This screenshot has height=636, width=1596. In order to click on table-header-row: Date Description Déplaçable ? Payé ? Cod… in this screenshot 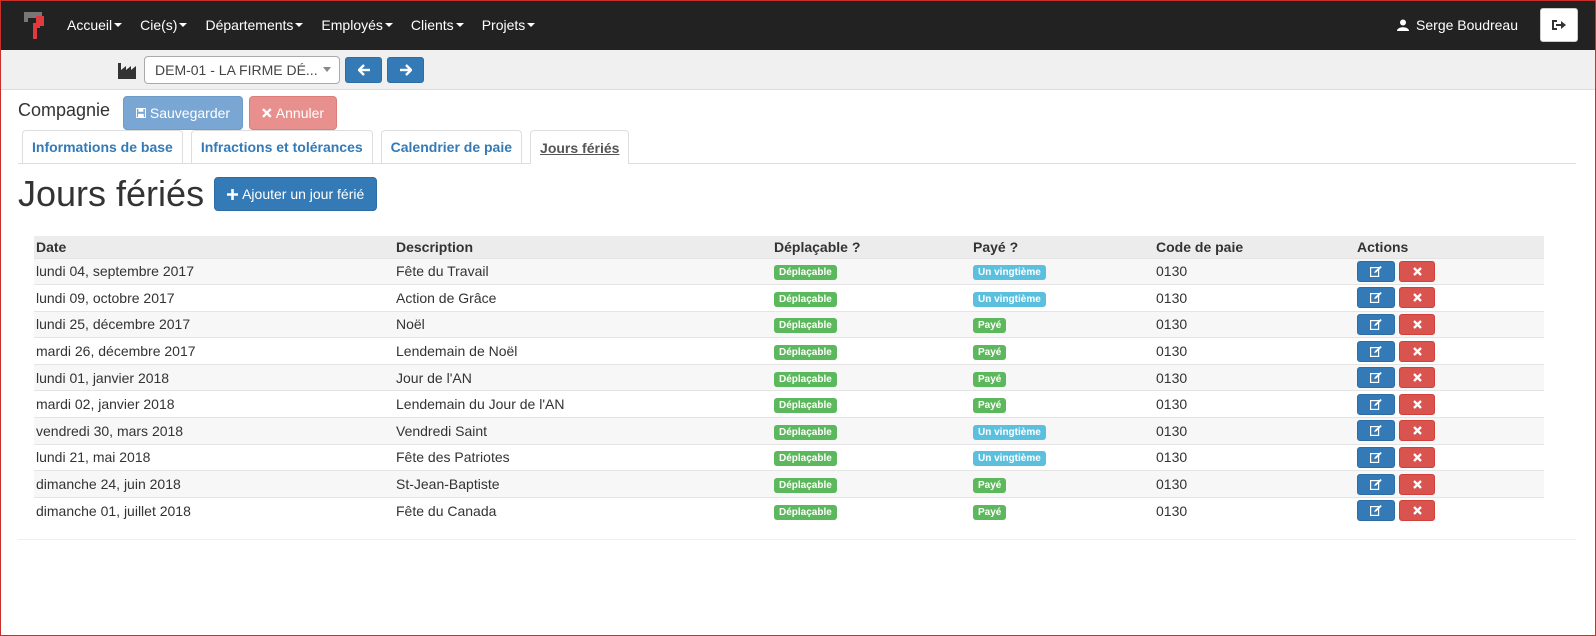, I will do `click(789, 247)`.